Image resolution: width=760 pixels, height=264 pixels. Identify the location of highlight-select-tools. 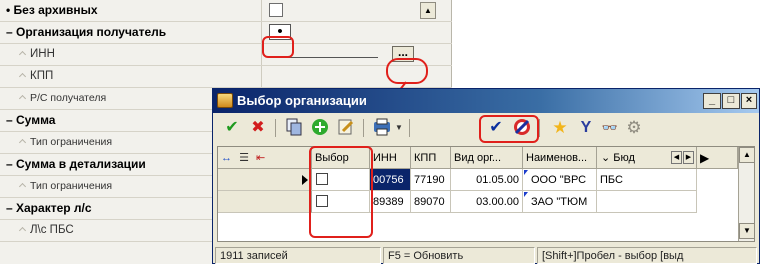
(509, 129).